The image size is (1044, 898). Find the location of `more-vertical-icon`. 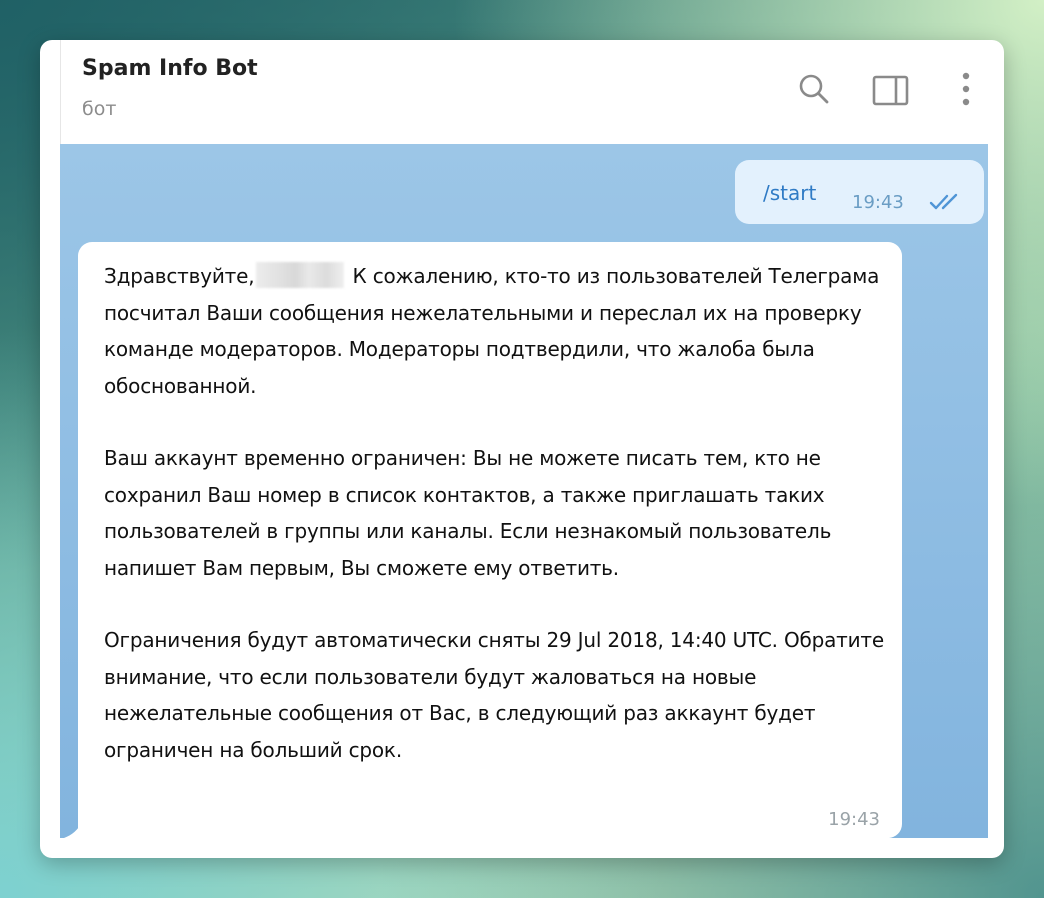

more-vertical-icon is located at coordinates (966, 90).